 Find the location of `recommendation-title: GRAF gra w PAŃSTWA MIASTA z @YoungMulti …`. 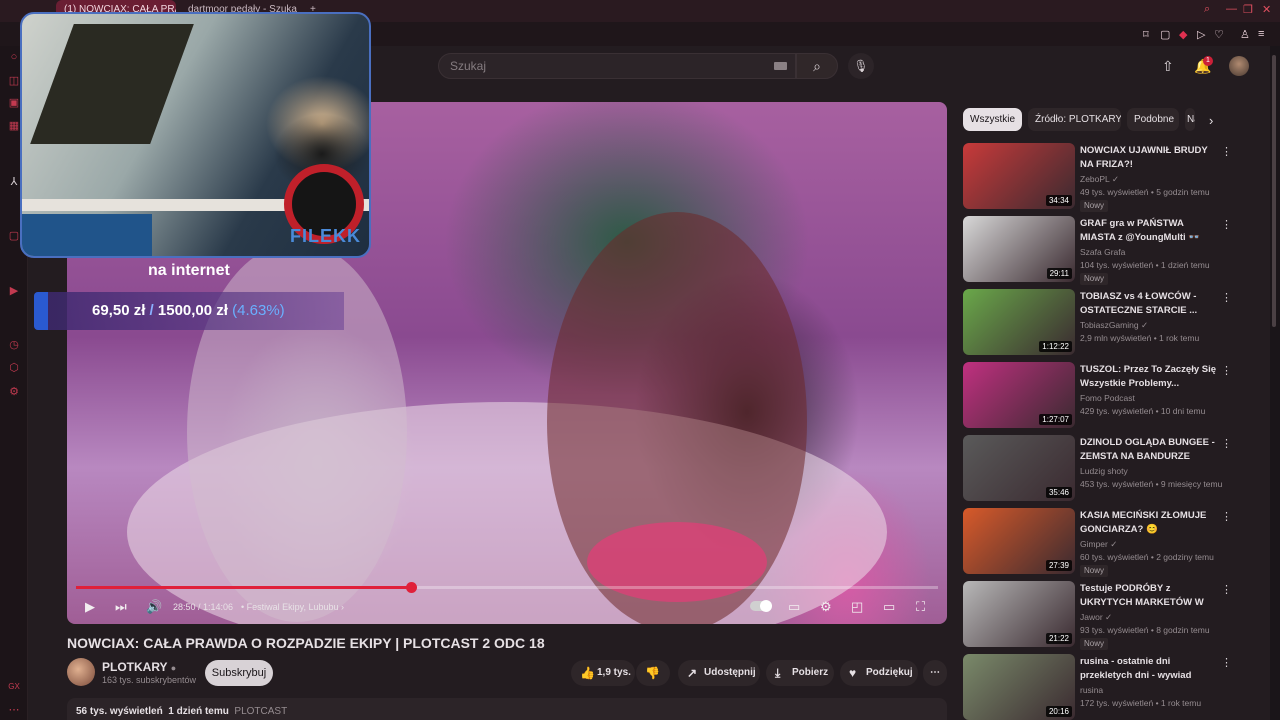

recommendation-title: GRAF gra w PAŃSTWA MIASTA z @YoungMulti … is located at coordinates (1149, 231).